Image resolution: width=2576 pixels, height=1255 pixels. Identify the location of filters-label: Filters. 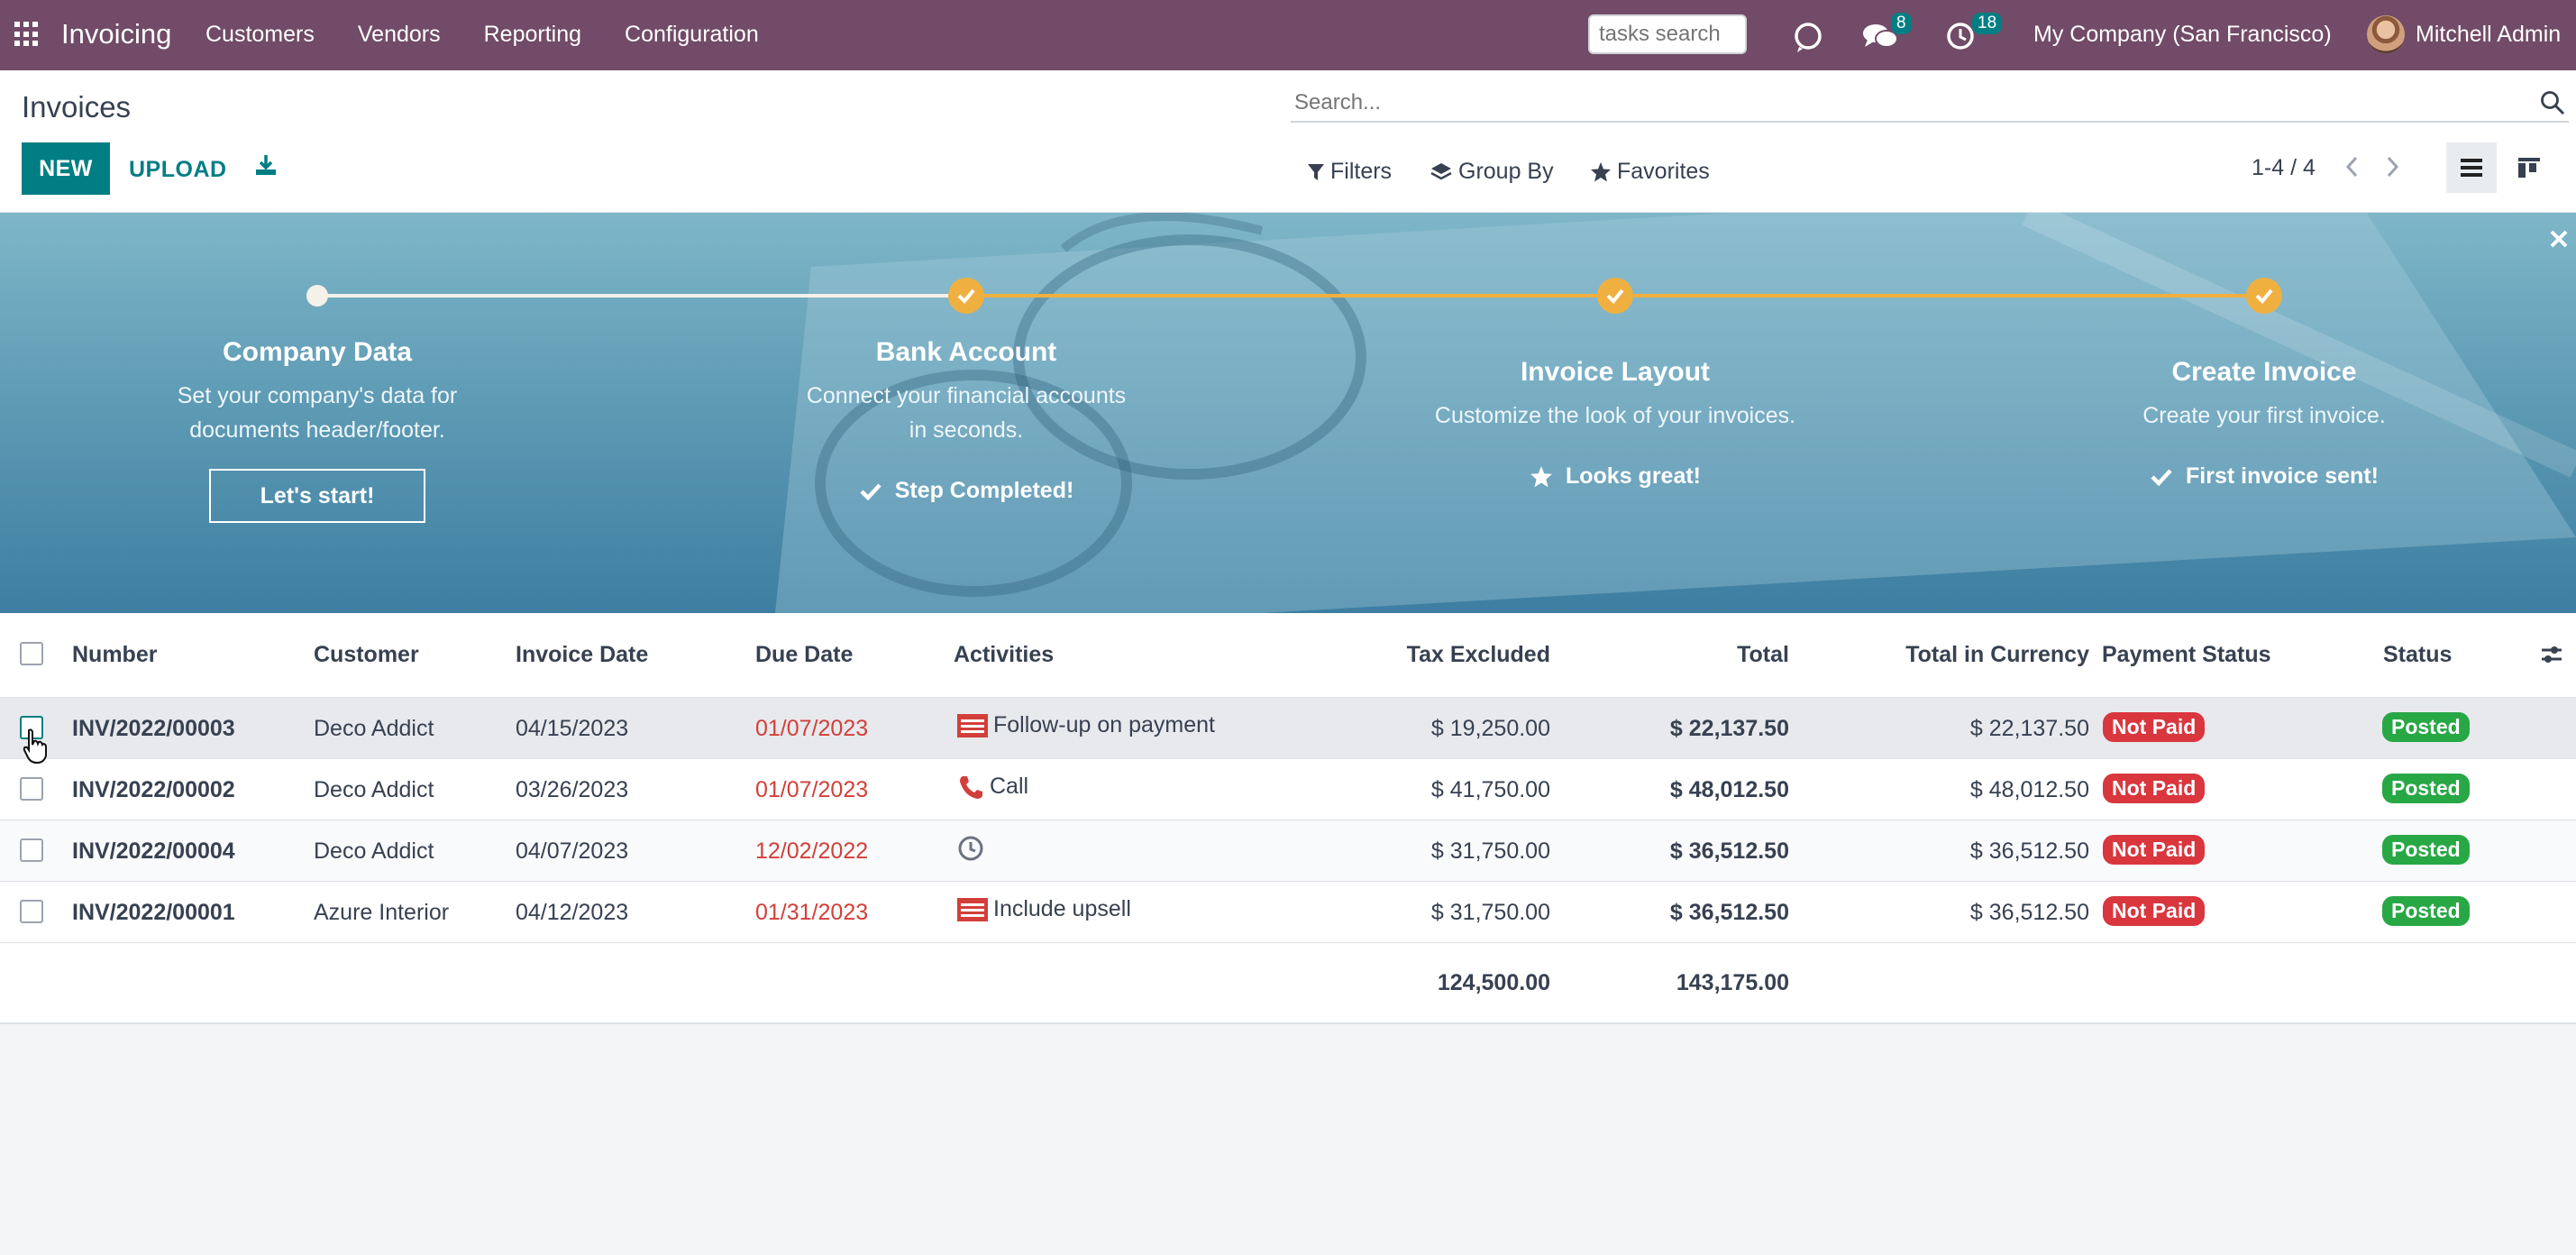
(1361, 171).